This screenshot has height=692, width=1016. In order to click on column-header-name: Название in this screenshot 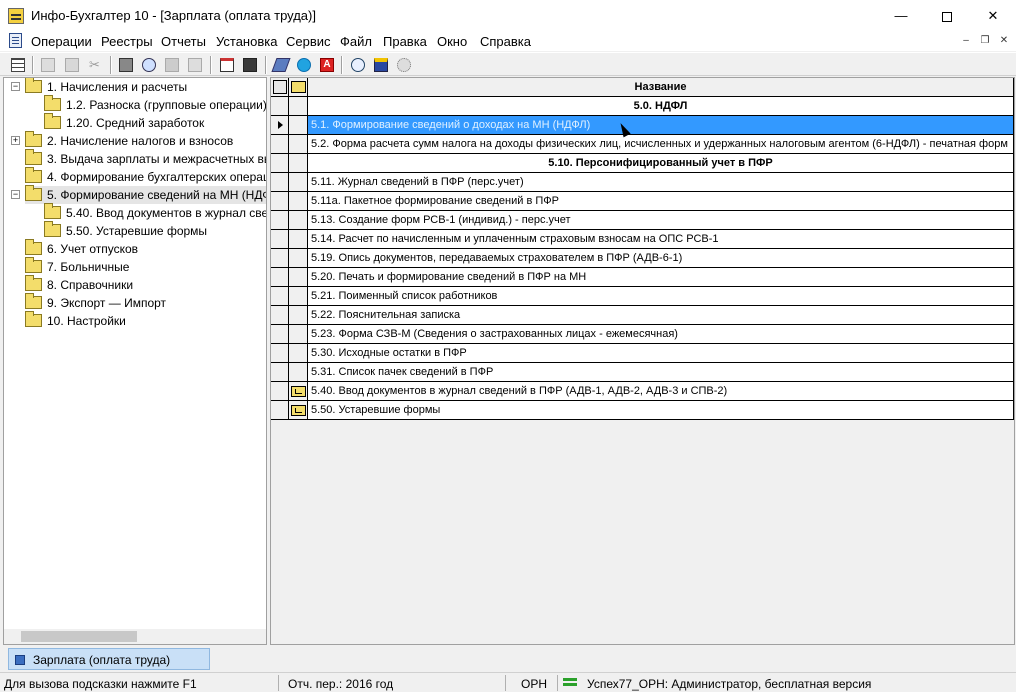, I will do `click(661, 87)`.